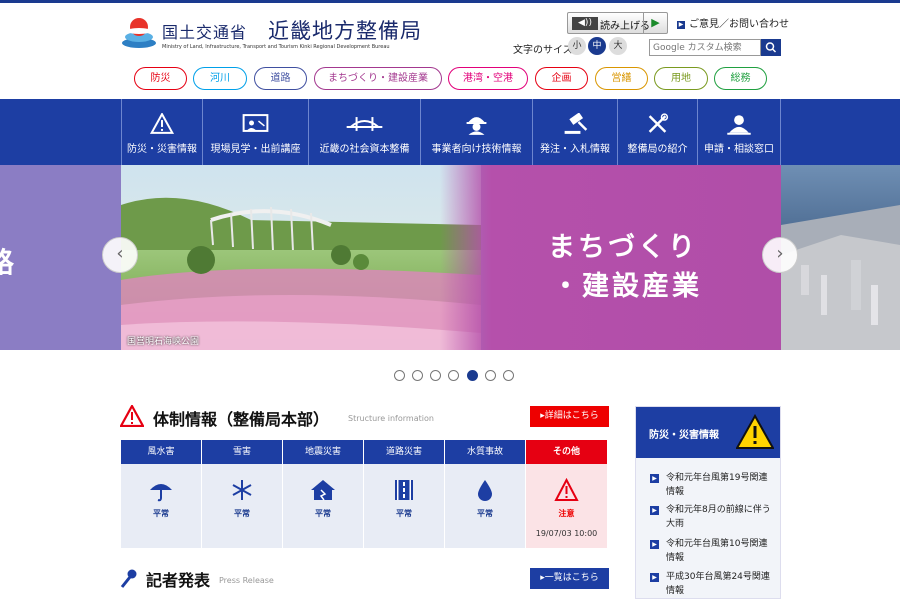 The image size is (900, 599). Describe the element at coordinates (255, 132) in the screenshot. I see `nav-item-kengaku: 現場見学・出前講座` at that location.